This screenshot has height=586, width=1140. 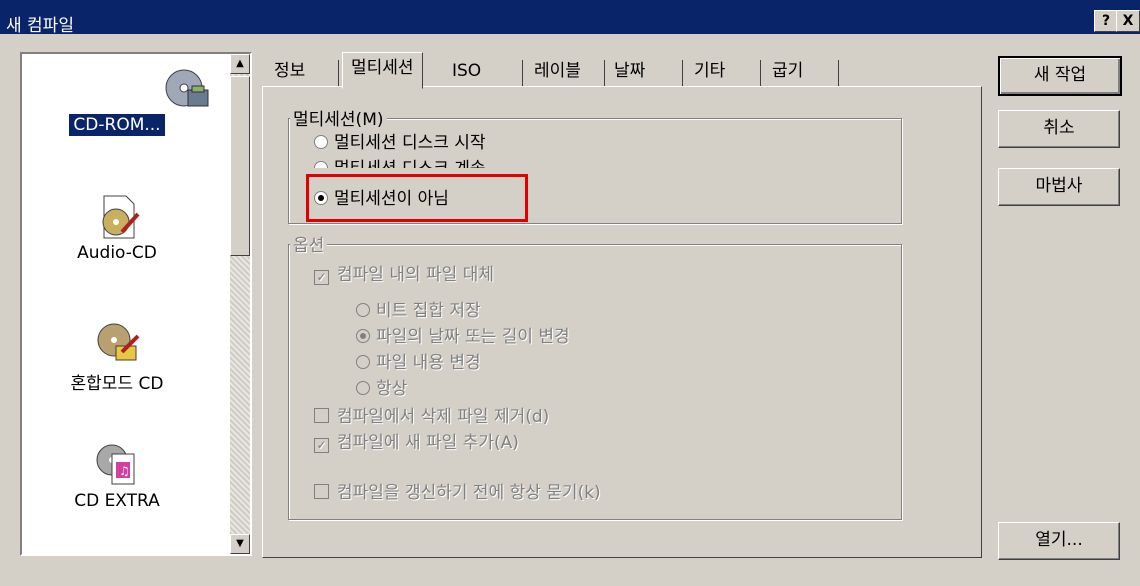 What do you see at coordinates (709, 71) in the screenshot?
I see `tab-misc: 기타` at bounding box center [709, 71].